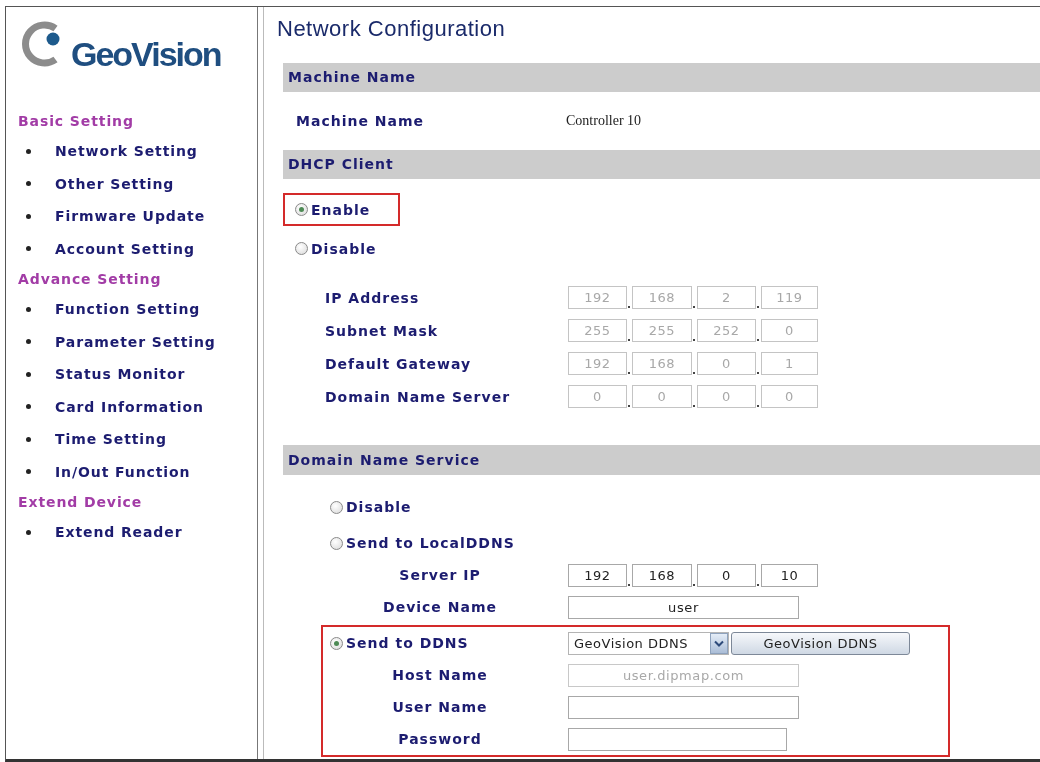  What do you see at coordinates (597, 575) in the screenshot?
I see `ip-octet-field: 192` at bounding box center [597, 575].